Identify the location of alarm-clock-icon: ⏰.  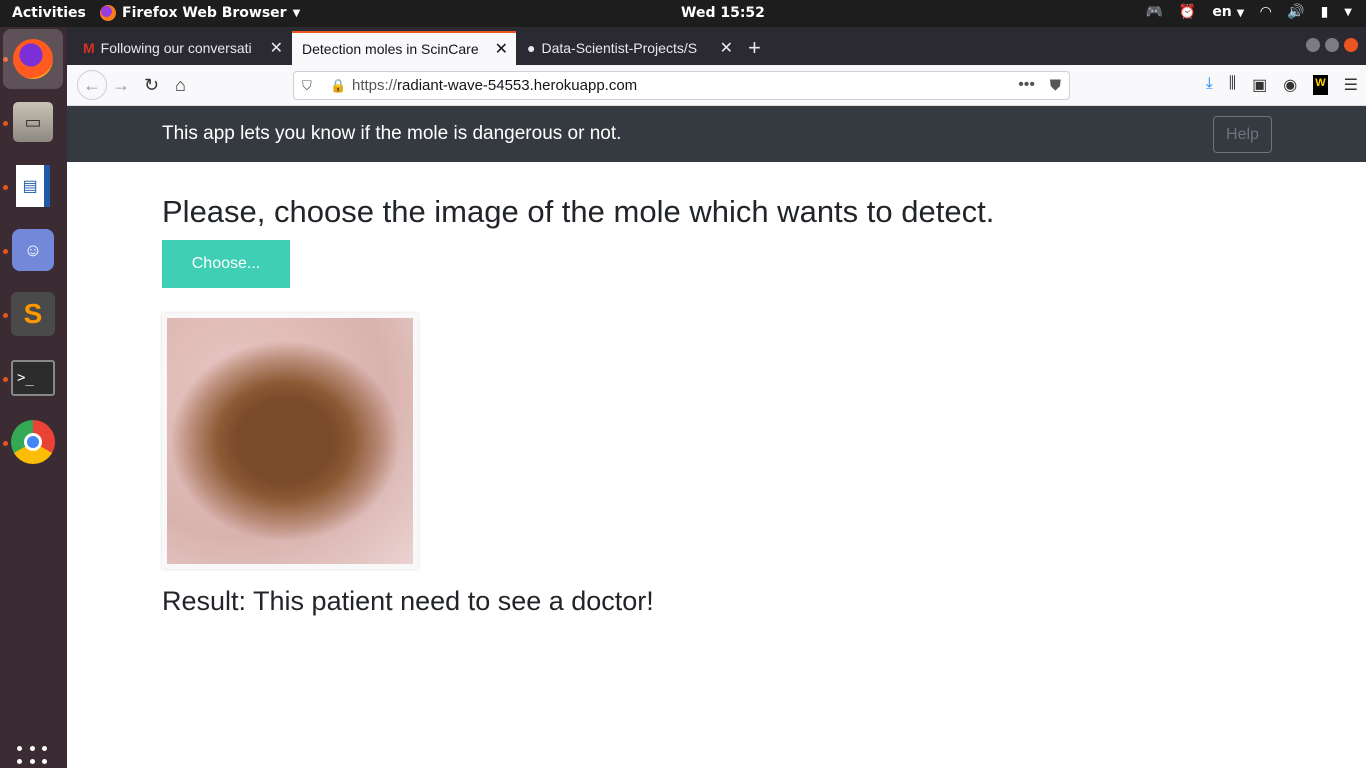
(1187, 12).